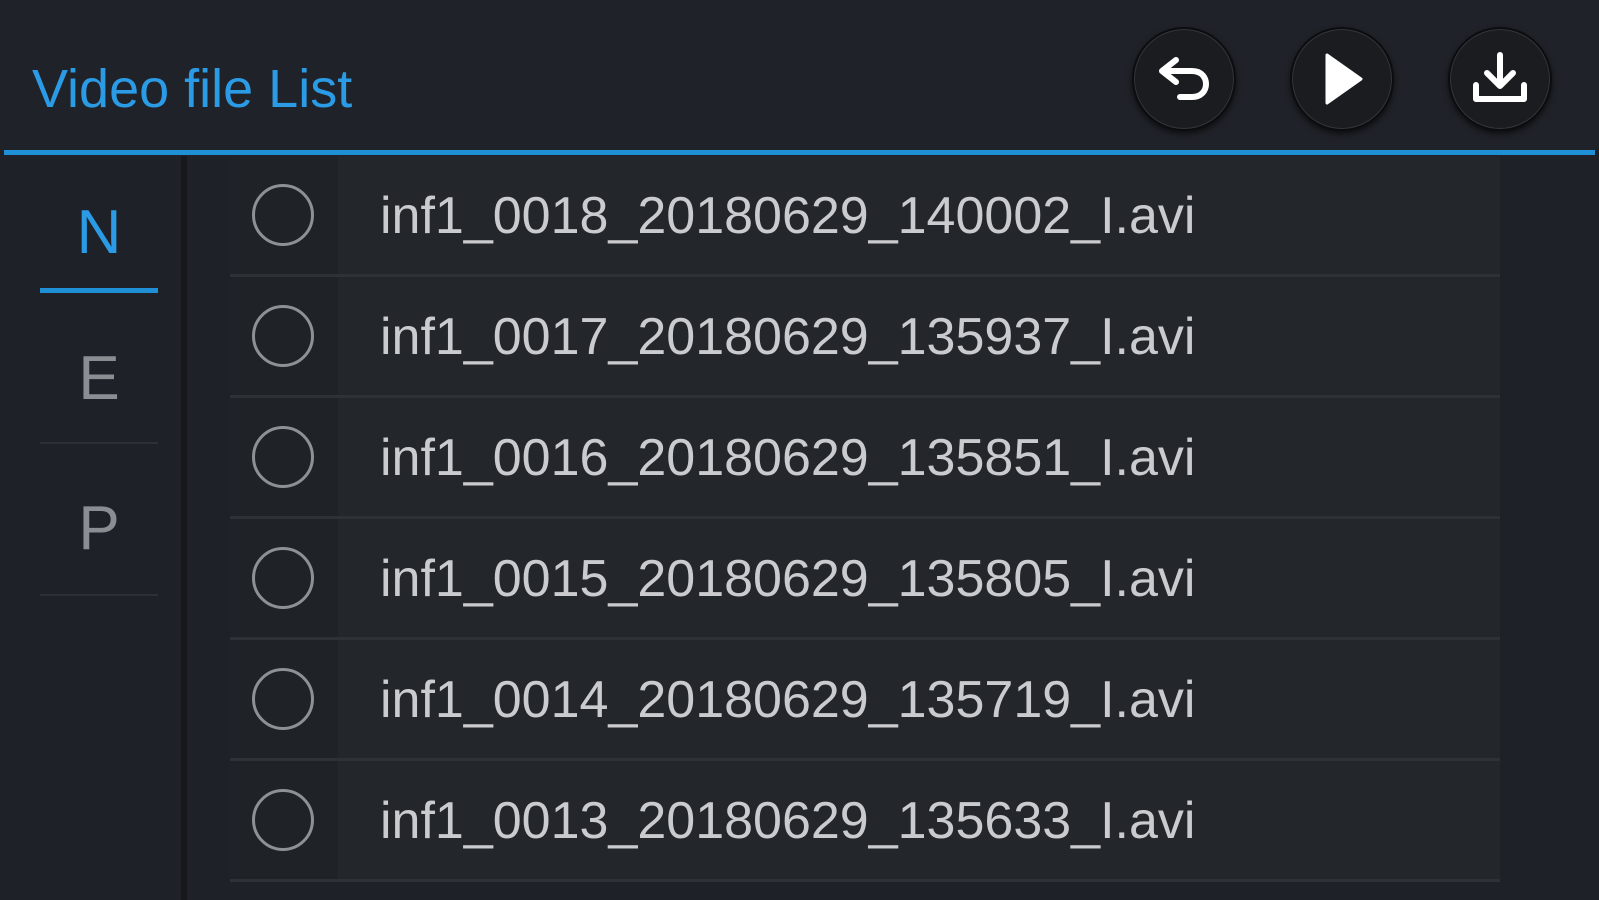 This screenshot has width=1599, height=900. What do you see at coordinates (788, 216) in the screenshot?
I see `file-name: inf1_0018_20180629_140002_I.avi` at bounding box center [788, 216].